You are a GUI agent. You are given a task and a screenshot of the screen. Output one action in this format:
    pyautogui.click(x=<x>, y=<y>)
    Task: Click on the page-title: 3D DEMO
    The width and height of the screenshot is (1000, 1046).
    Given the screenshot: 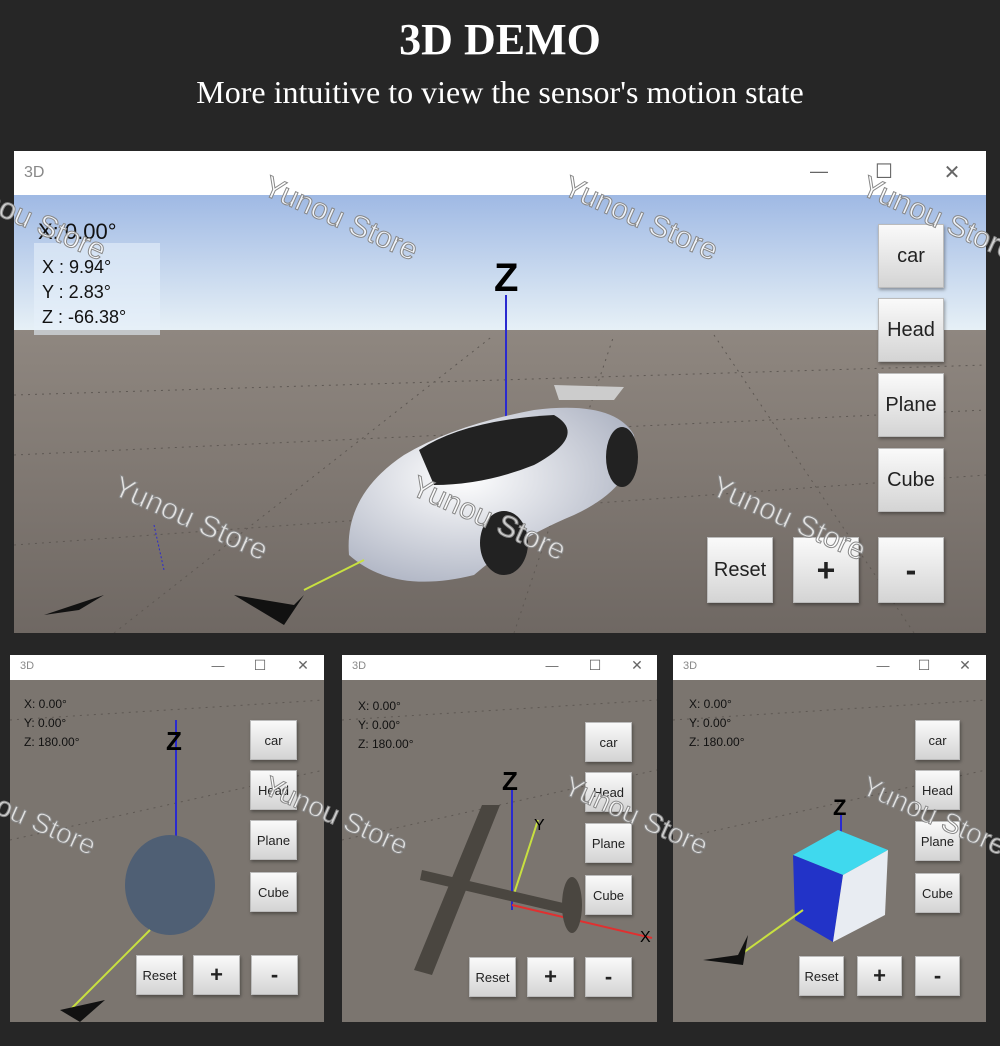 What is the action you would take?
    pyautogui.click(x=500, y=39)
    